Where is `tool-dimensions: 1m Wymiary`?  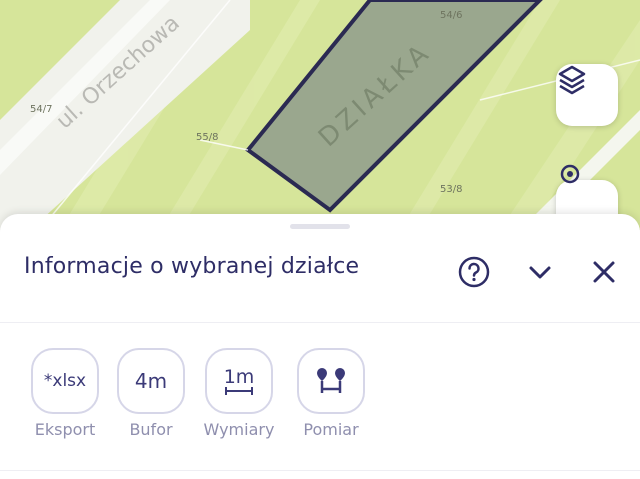 tool-dimensions: 1m Wymiary is located at coordinates (239, 393).